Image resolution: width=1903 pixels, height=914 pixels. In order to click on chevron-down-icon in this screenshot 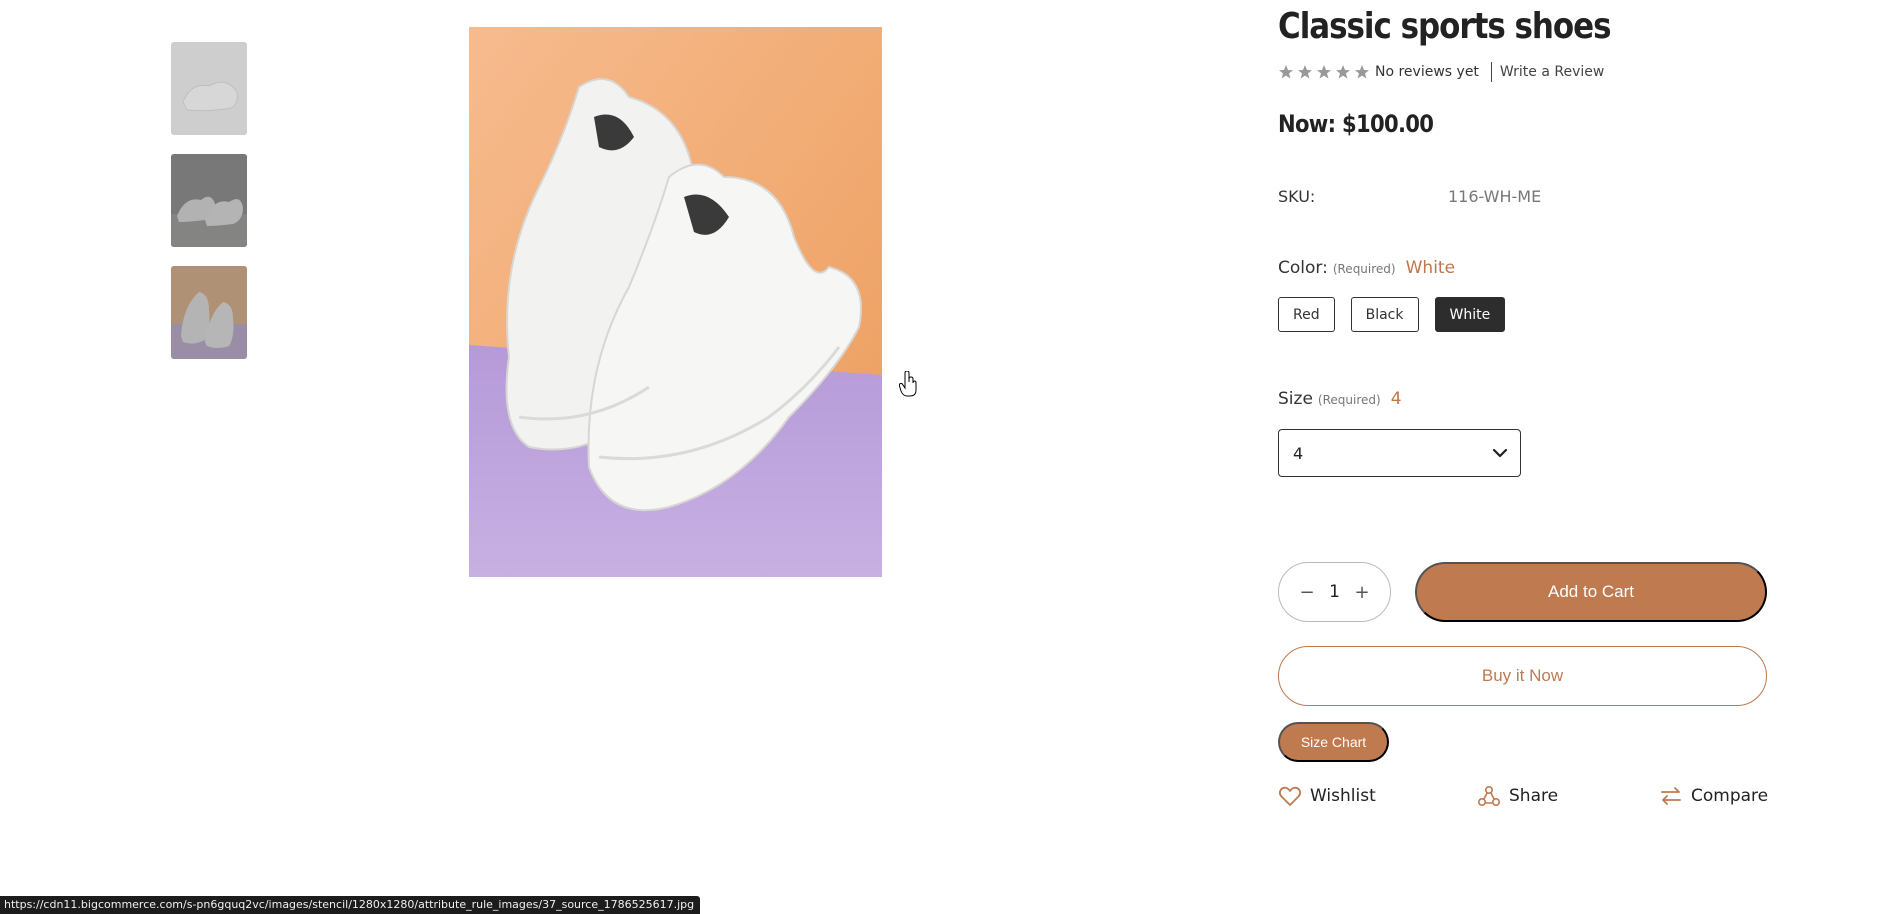, I will do `click(1500, 453)`.